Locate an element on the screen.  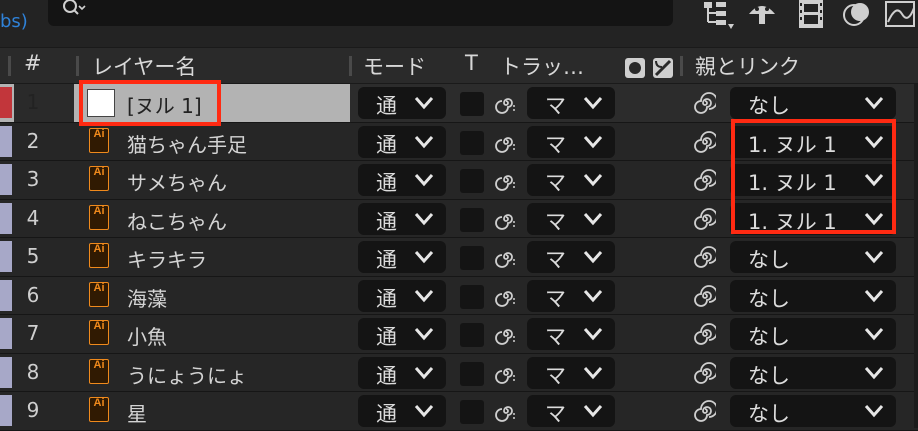
layer-row: 8 通 マ なし Ai うにょうにょ is located at coordinates (459, 372).